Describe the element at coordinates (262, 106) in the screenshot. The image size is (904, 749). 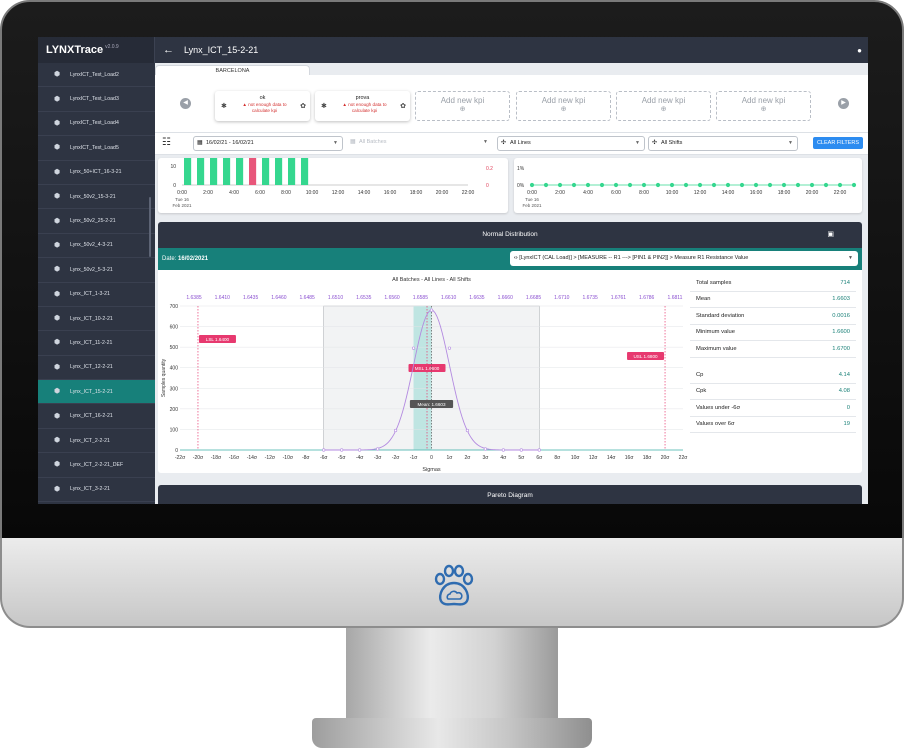
I see `kpi-card: ✱ ok ▲ not enough data to calculate kpi ✿` at that location.